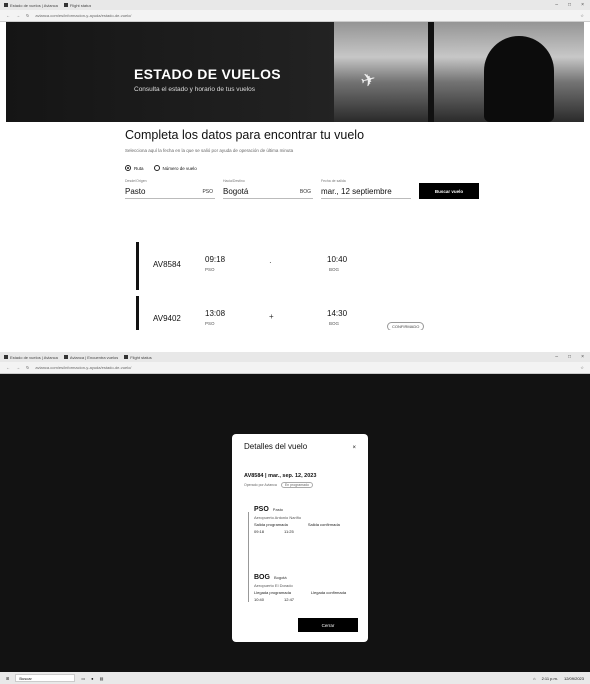  I want to click on close-icon: ×, so click(354, 448).